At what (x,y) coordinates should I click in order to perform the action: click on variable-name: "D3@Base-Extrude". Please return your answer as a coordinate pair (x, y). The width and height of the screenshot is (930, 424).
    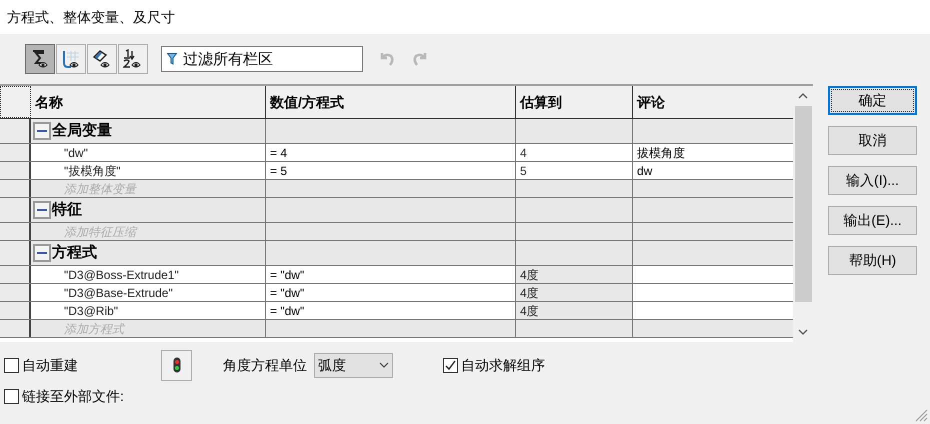
    Looking at the image, I should click on (118, 293).